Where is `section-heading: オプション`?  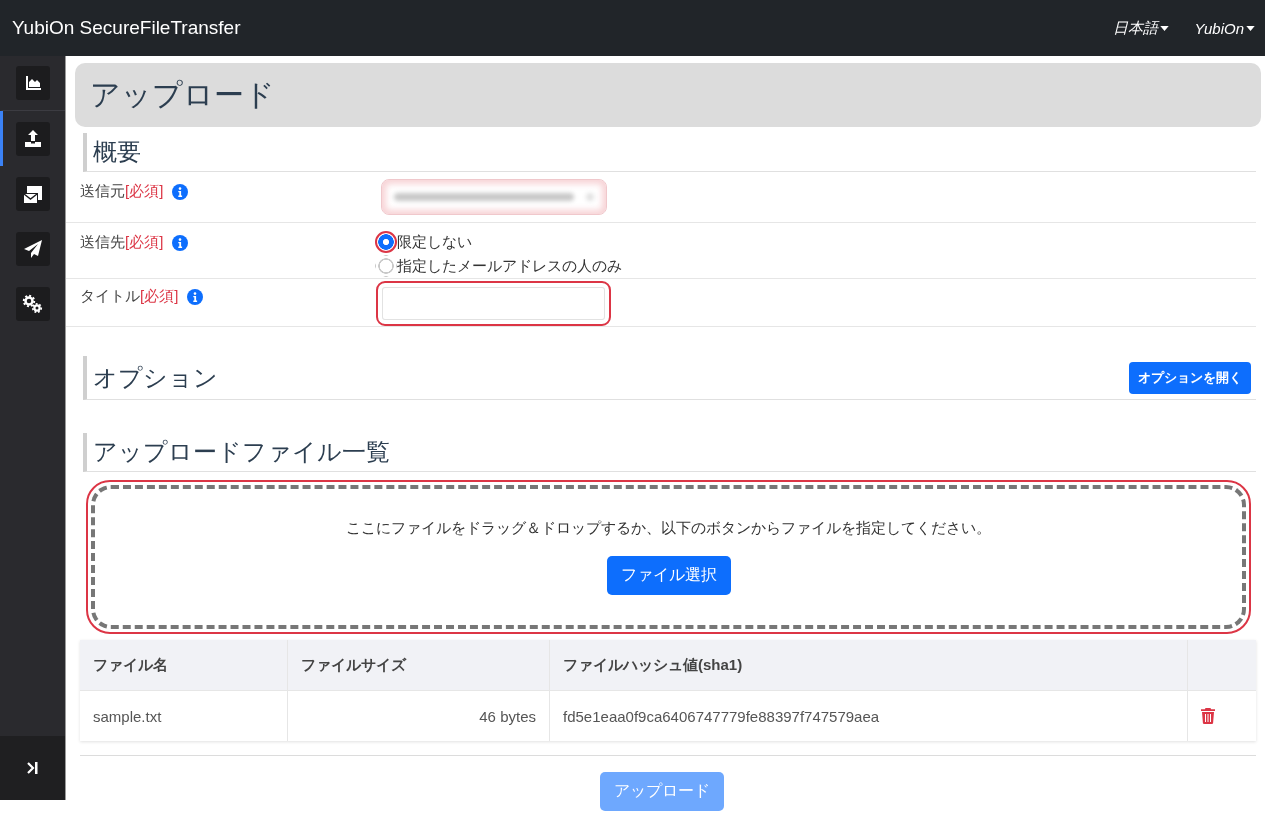
section-heading: オプション is located at coordinates (155, 377).